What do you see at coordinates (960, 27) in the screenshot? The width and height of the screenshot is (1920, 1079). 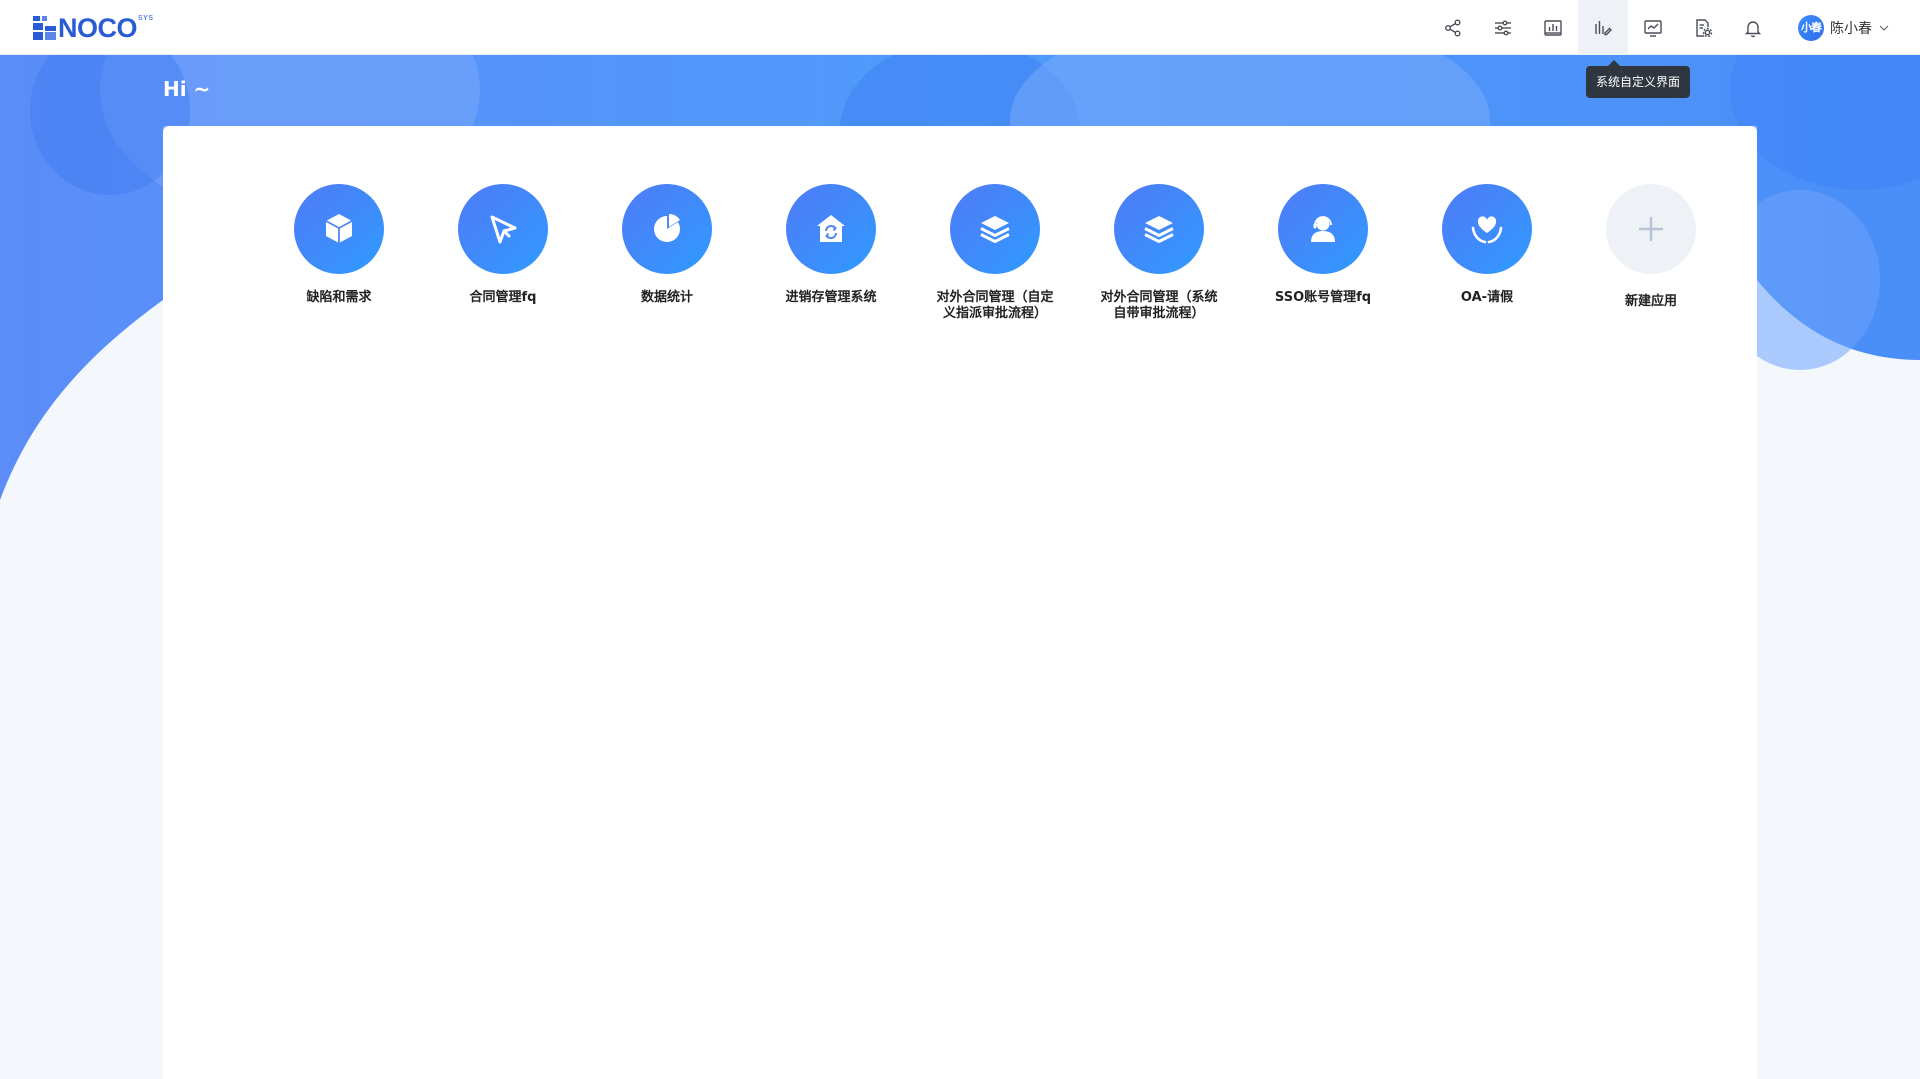 I see `top-bar: NOCO SYS 小春 陈小春` at bounding box center [960, 27].